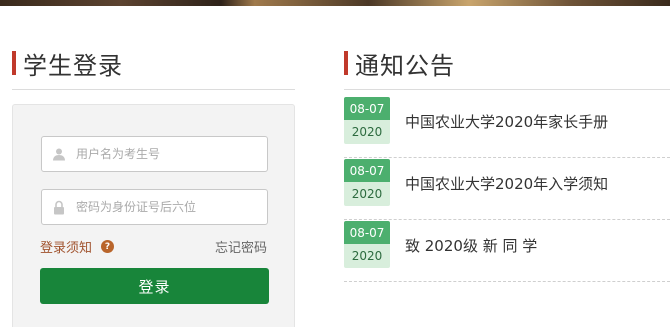 This screenshot has width=670, height=327. Describe the element at coordinates (335, 3) in the screenshot. I see `top-banner-image` at that location.